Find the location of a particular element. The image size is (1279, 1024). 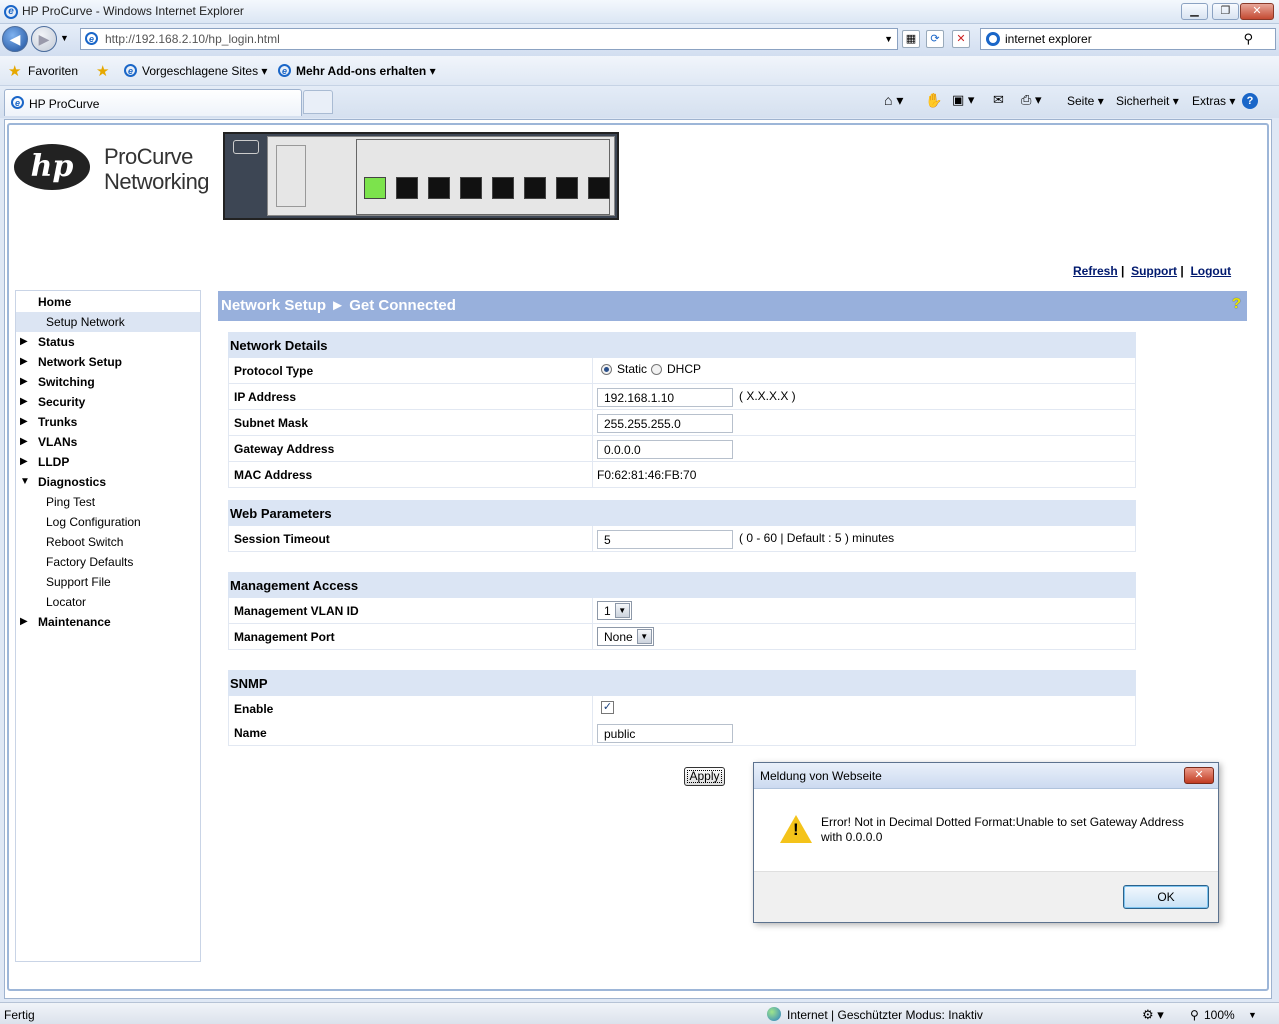

sidebar-item-security: Security is located at coordinates (61, 402).